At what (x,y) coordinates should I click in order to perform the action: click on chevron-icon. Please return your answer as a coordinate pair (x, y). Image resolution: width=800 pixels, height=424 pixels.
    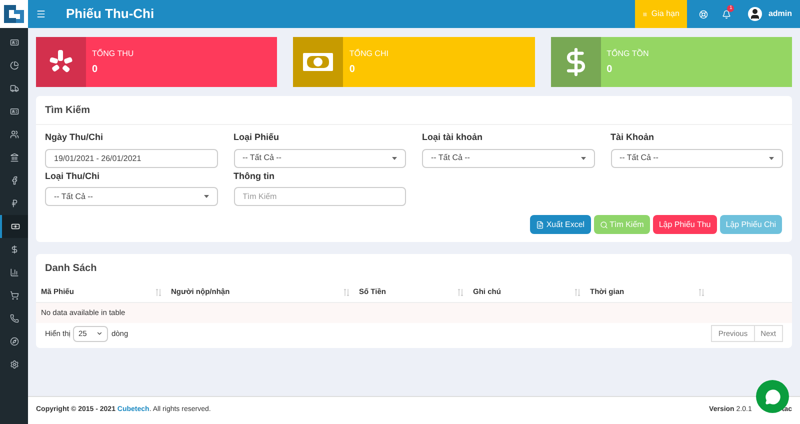
    Looking at the image, I should click on (100, 333).